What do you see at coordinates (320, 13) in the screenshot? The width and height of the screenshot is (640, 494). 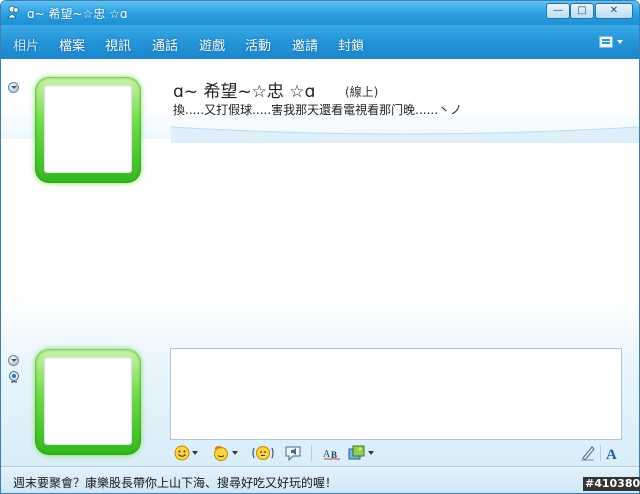 I see `title-bar: ɑ~ 希望~☆忠 ☆ɑ — □ ✕` at bounding box center [320, 13].